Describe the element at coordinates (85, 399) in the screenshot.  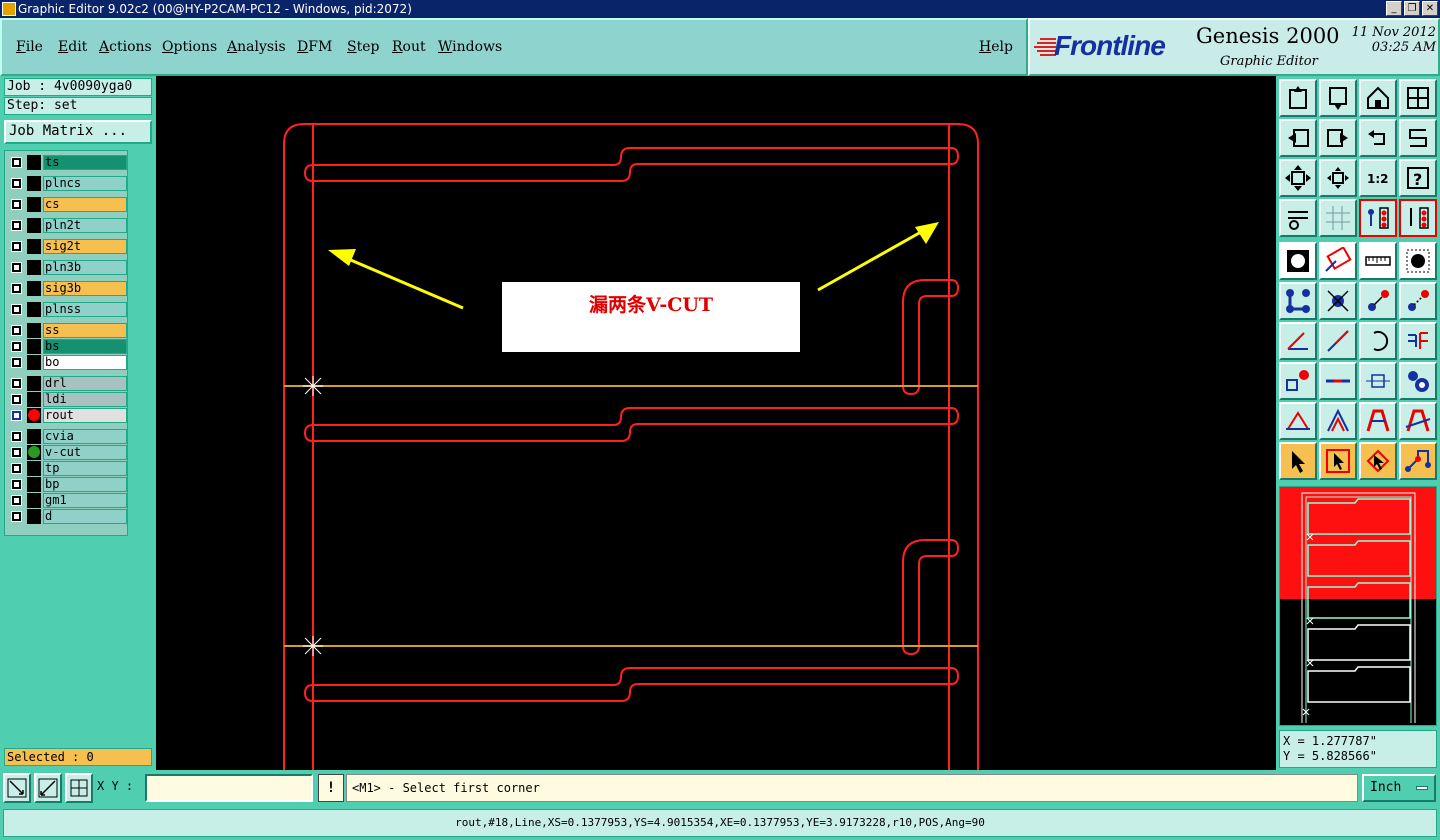
I see `layer-name: ldi` at that location.